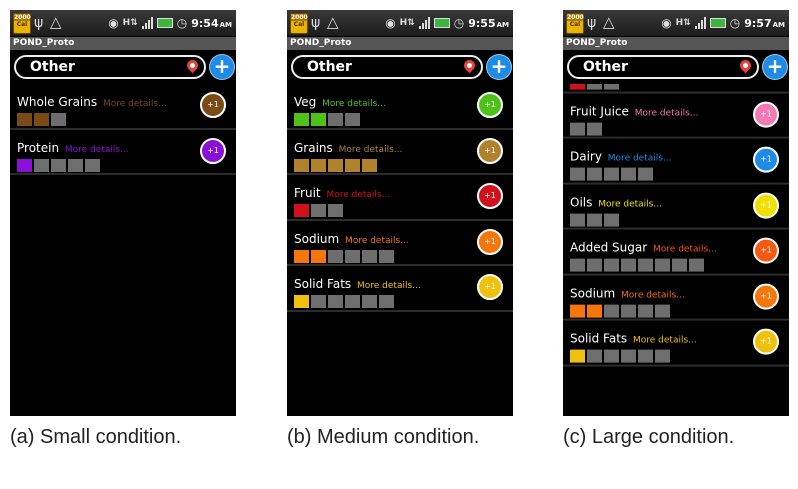 The height and width of the screenshot is (489, 798). What do you see at coordinates (488, 23) in the screenshot?
I see `clock: 9:55AM` at bounding box center [488, 23].